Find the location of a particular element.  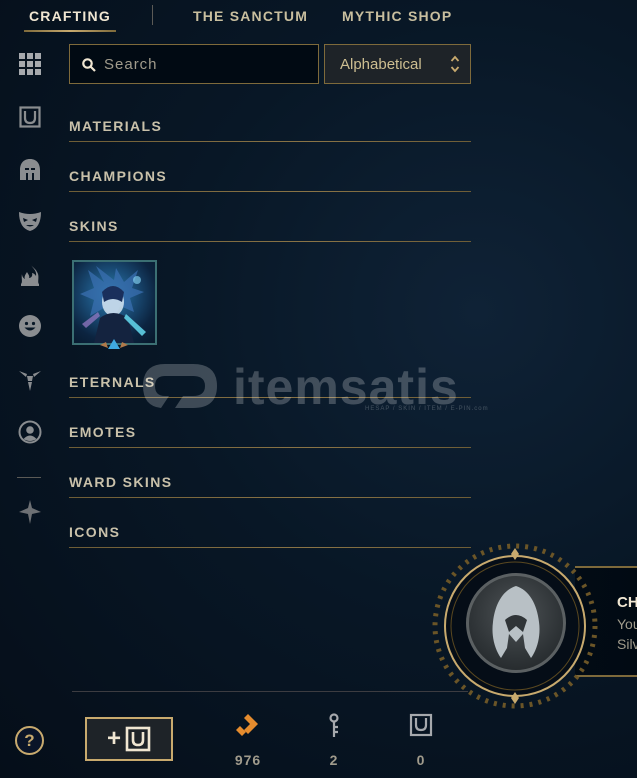

grid-icon is located at coordinates (30, 64).